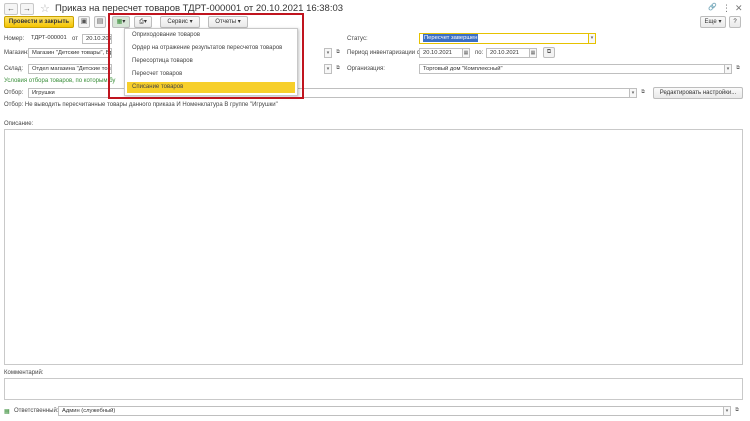 The width and height of the screenshot is (750, 421). I want to click on date-from-label: от, so click(75, 39).